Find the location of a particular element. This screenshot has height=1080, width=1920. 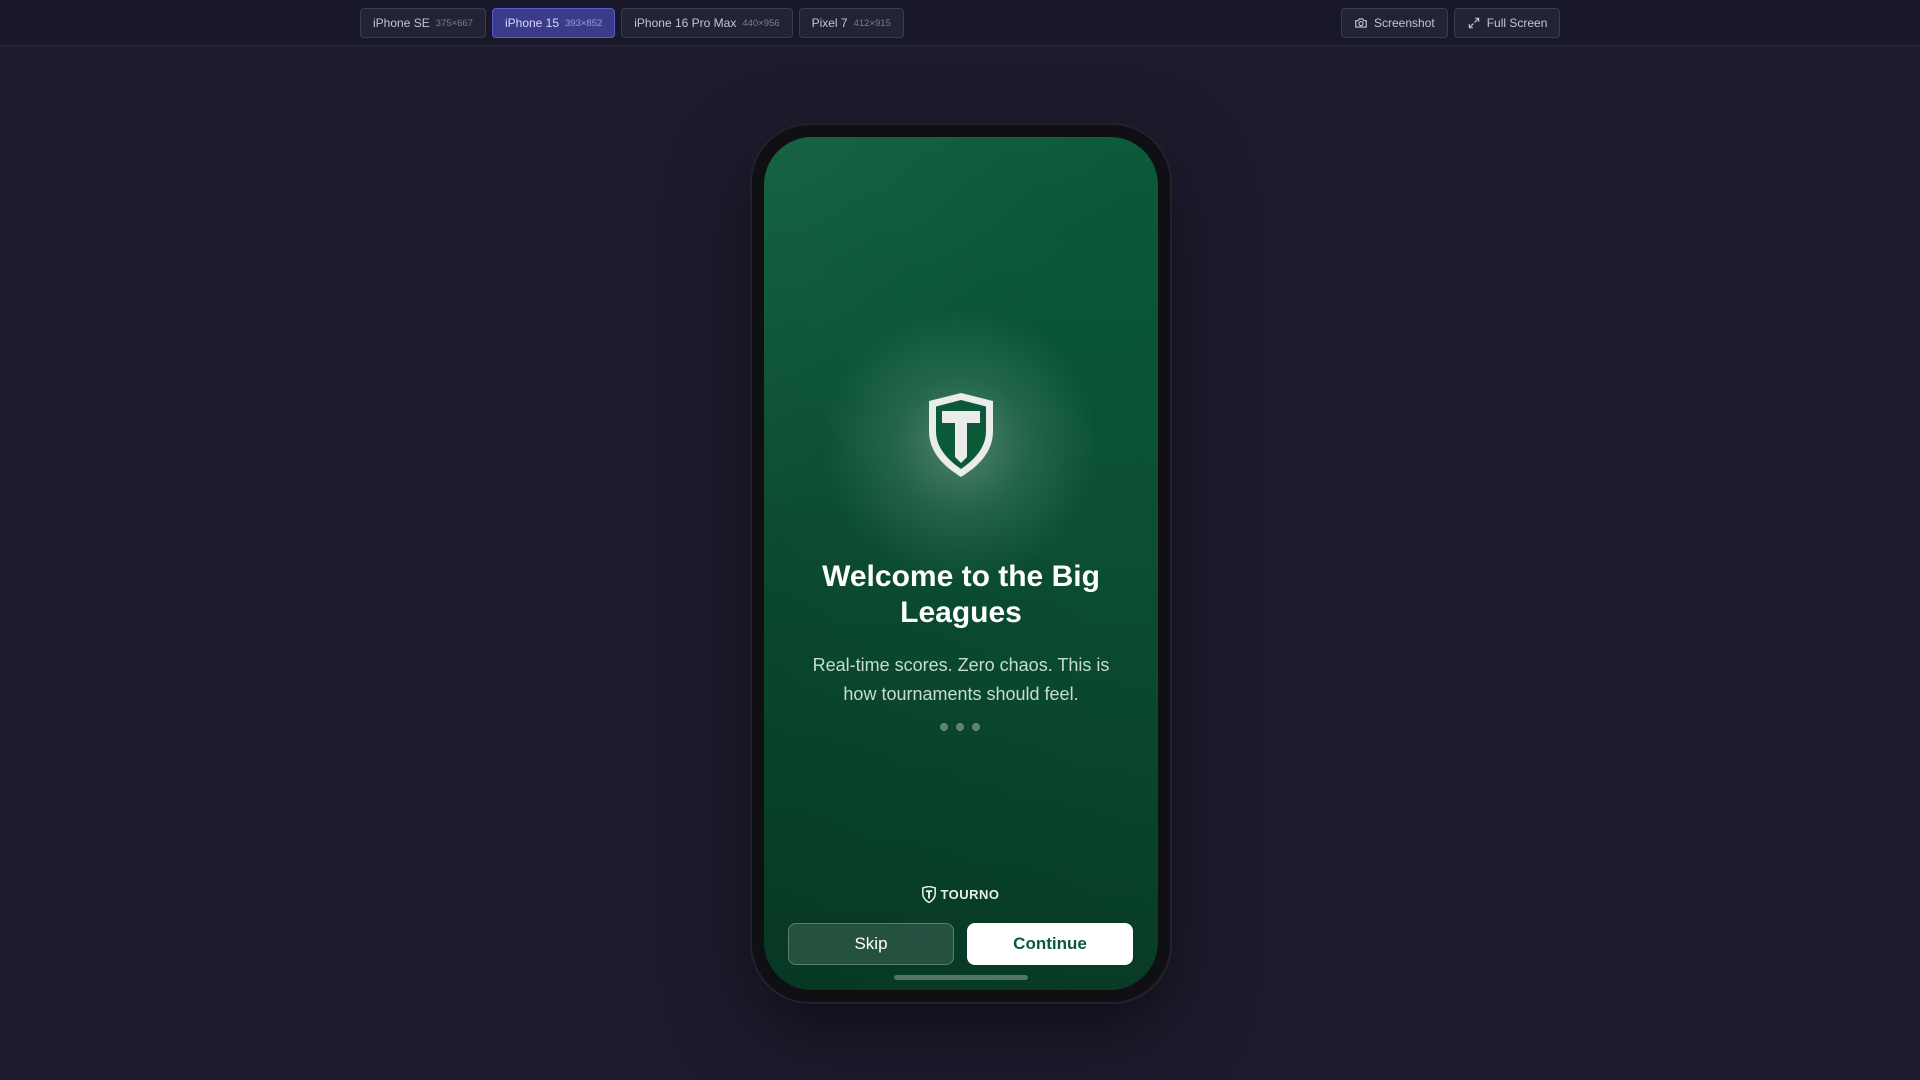

brand-name: TOURNO is located at coordinates (970, 894).